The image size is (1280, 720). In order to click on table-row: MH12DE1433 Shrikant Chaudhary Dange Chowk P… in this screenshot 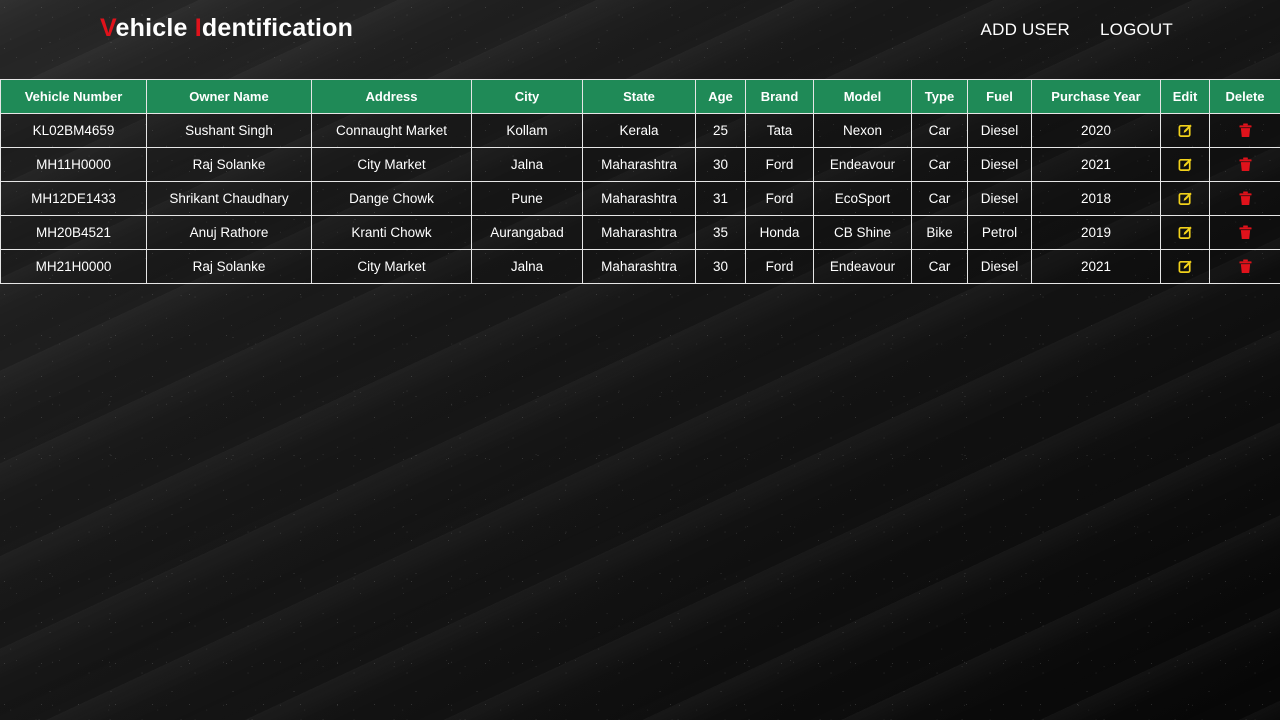, I will do `click(640, 198)`.